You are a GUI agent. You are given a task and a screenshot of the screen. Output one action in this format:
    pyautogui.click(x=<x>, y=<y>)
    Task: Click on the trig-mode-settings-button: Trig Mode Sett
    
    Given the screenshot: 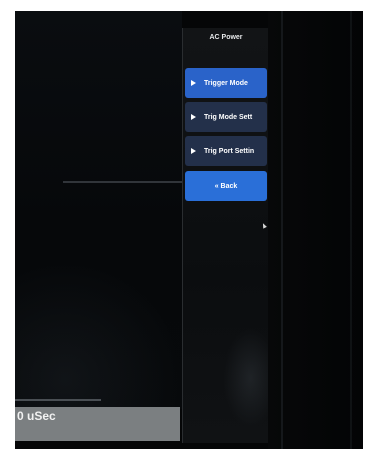 What is the action you would take?
    pyautogui.click(x=226, y=117)
    